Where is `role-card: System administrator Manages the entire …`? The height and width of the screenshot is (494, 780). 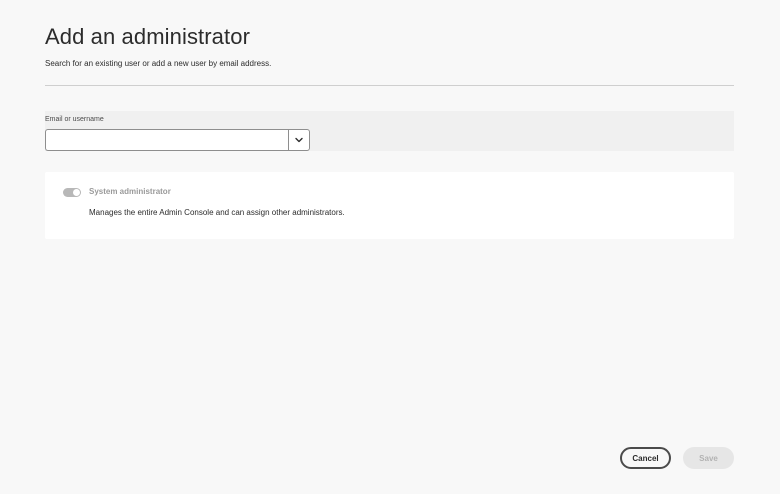
role-card: System administrator Manages the entire … is located at coordinates (389, 205).